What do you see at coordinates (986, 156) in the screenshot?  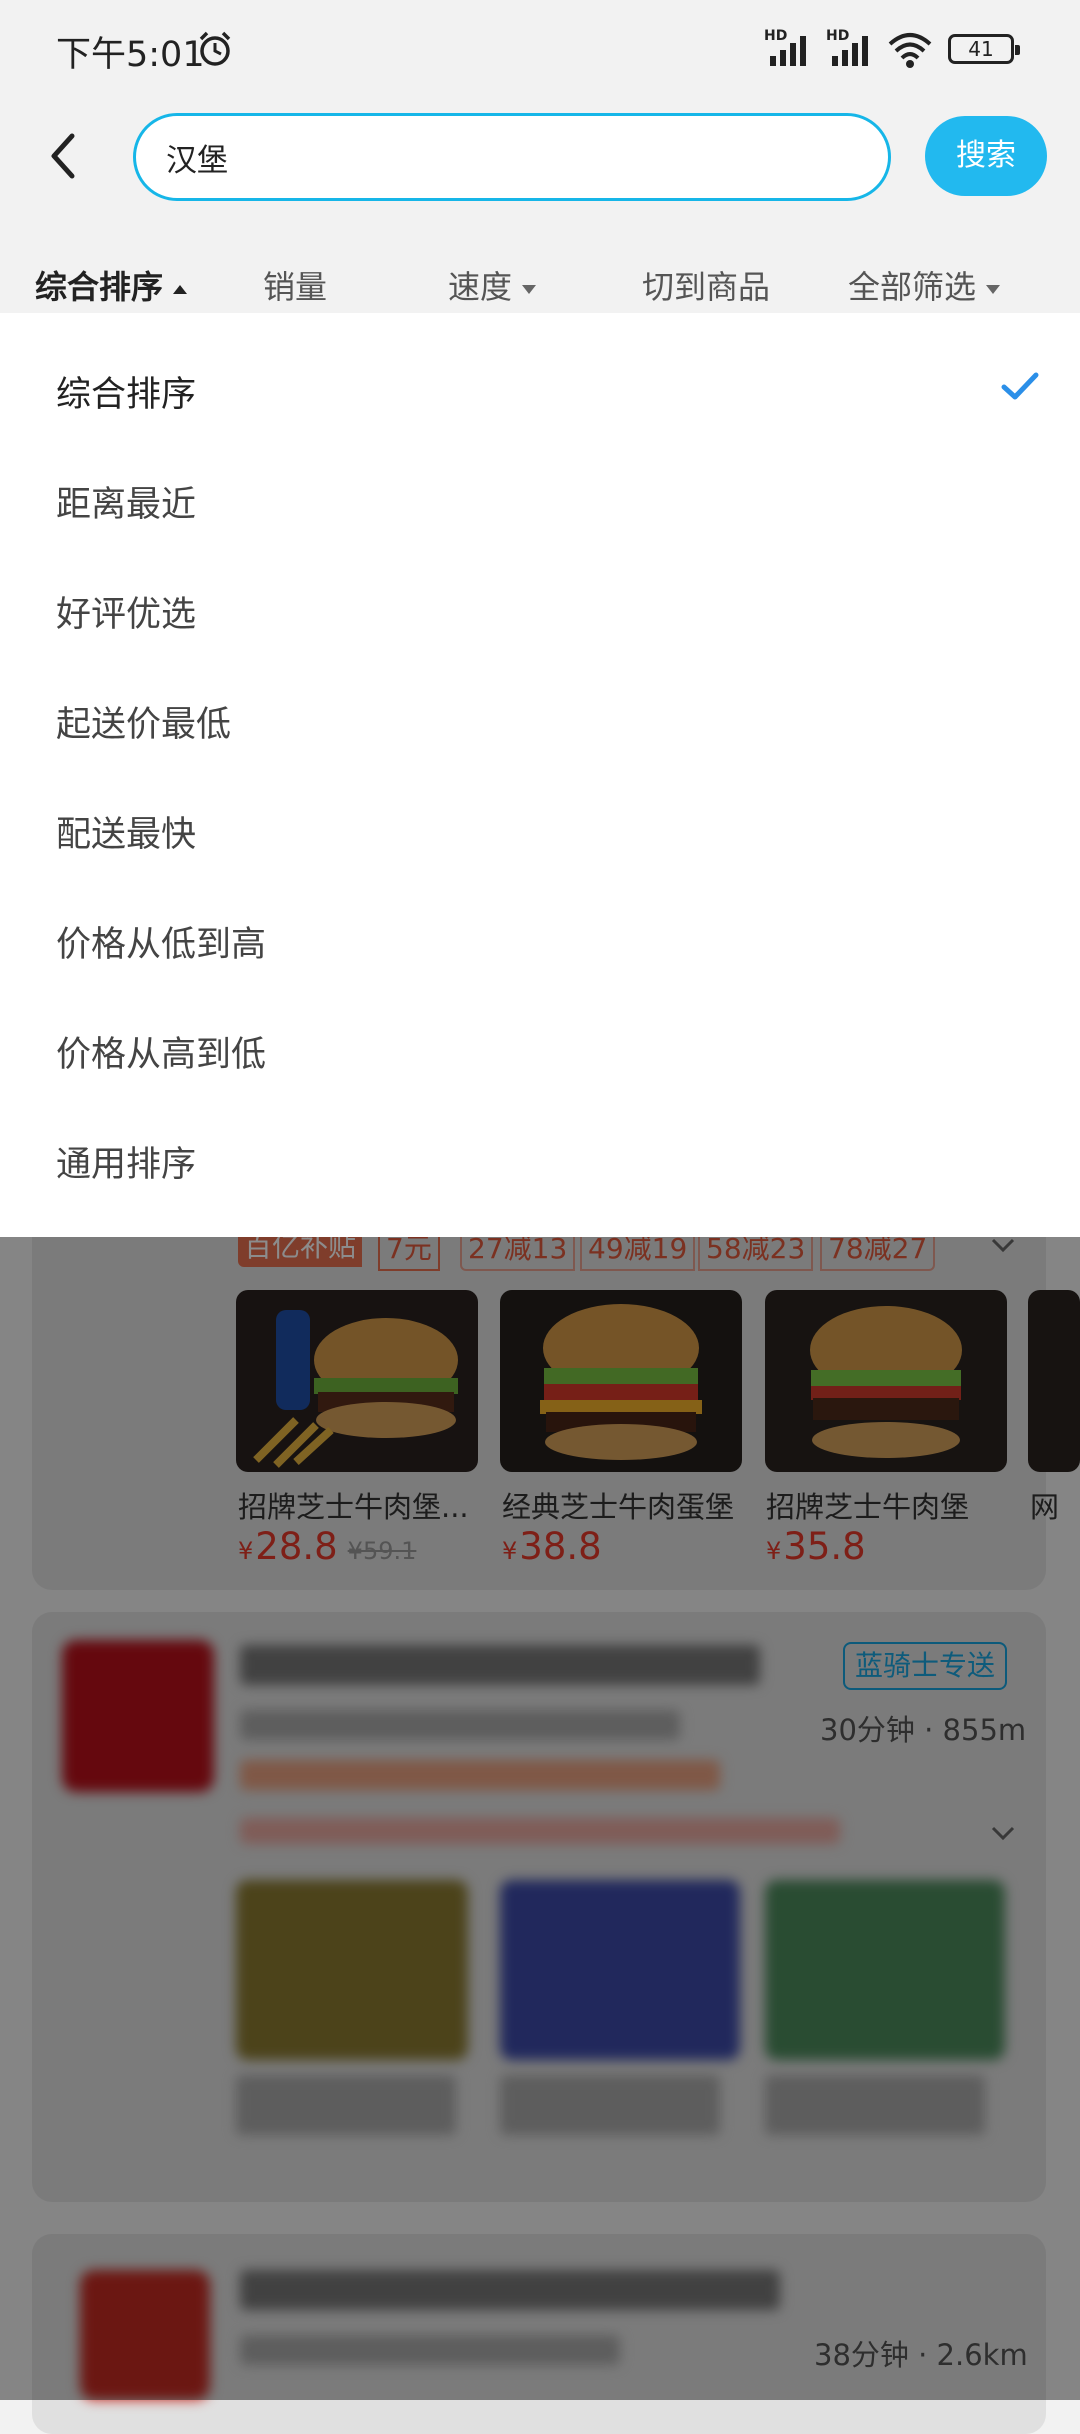 I see `search-button: 搜索` at bounding box center [986, 156].